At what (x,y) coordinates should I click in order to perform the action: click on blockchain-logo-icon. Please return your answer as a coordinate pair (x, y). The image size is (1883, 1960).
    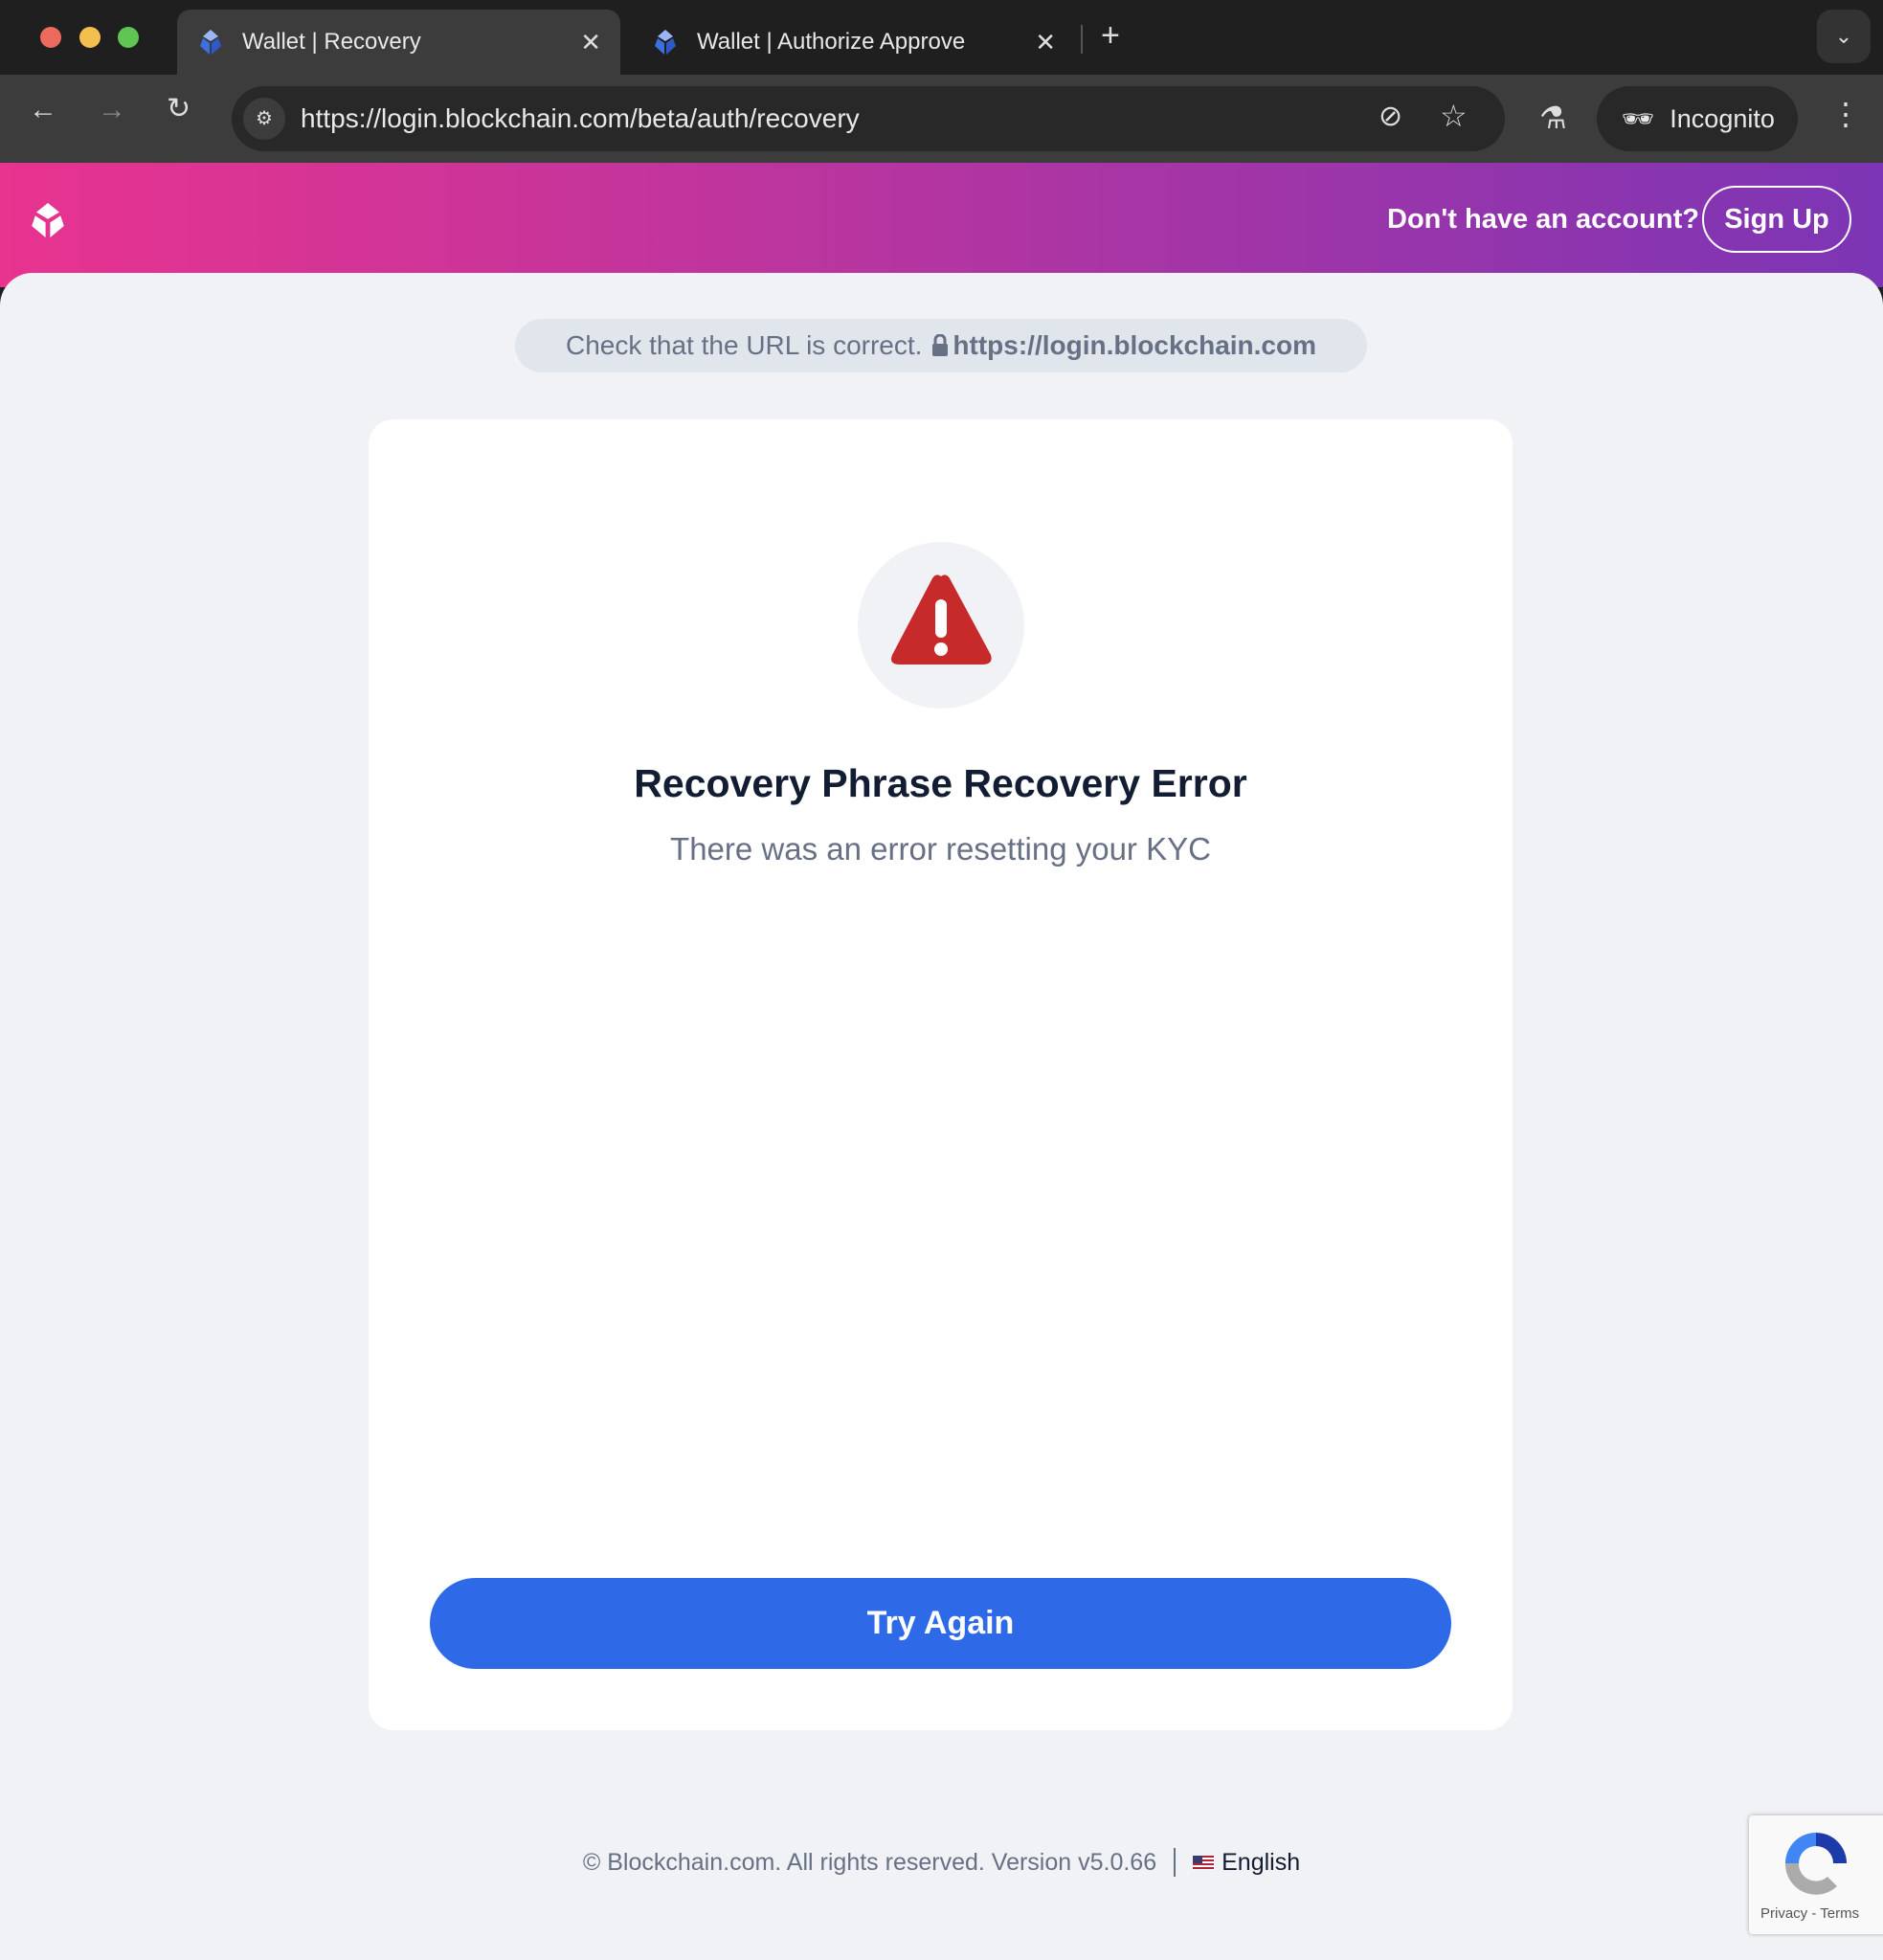
    Looking at the image, I should click on (48, 220).